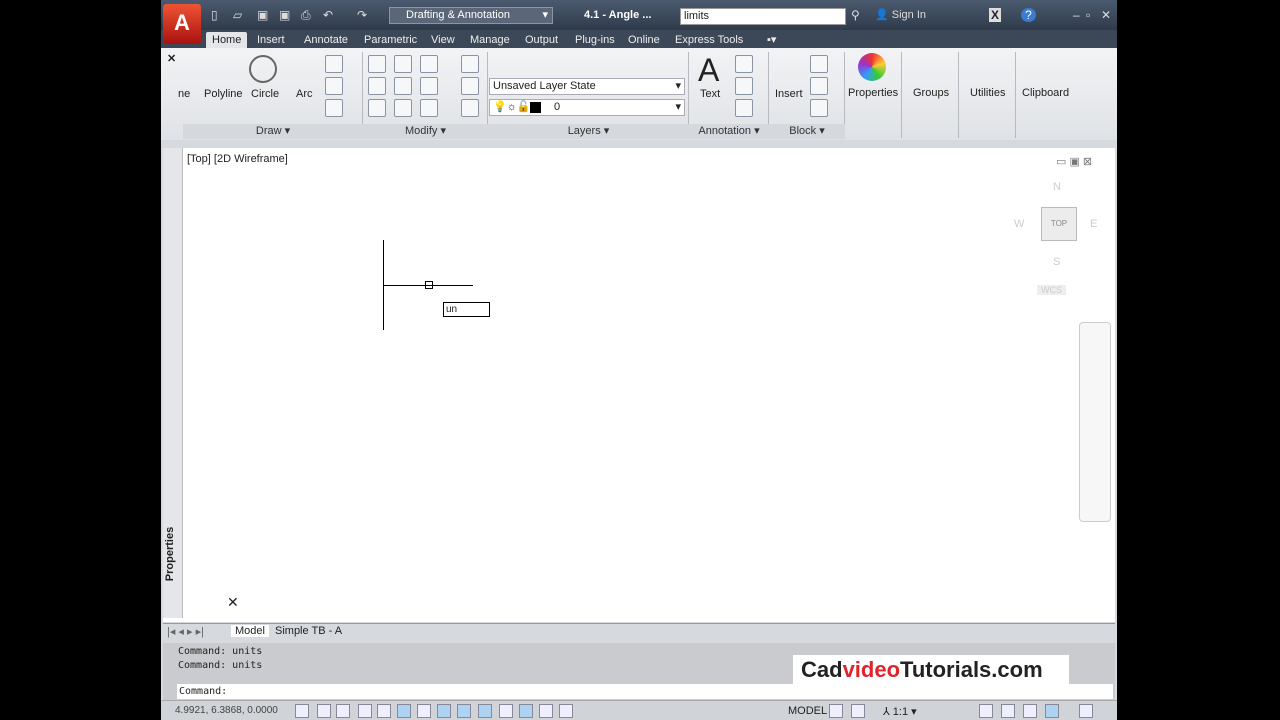 Image resolution: width=1280 pixels, height=720 pixels. Describe the element at coordinates (273, 131) in the screenshot. I see `draw-panel-title: Draw ▾` at that location.